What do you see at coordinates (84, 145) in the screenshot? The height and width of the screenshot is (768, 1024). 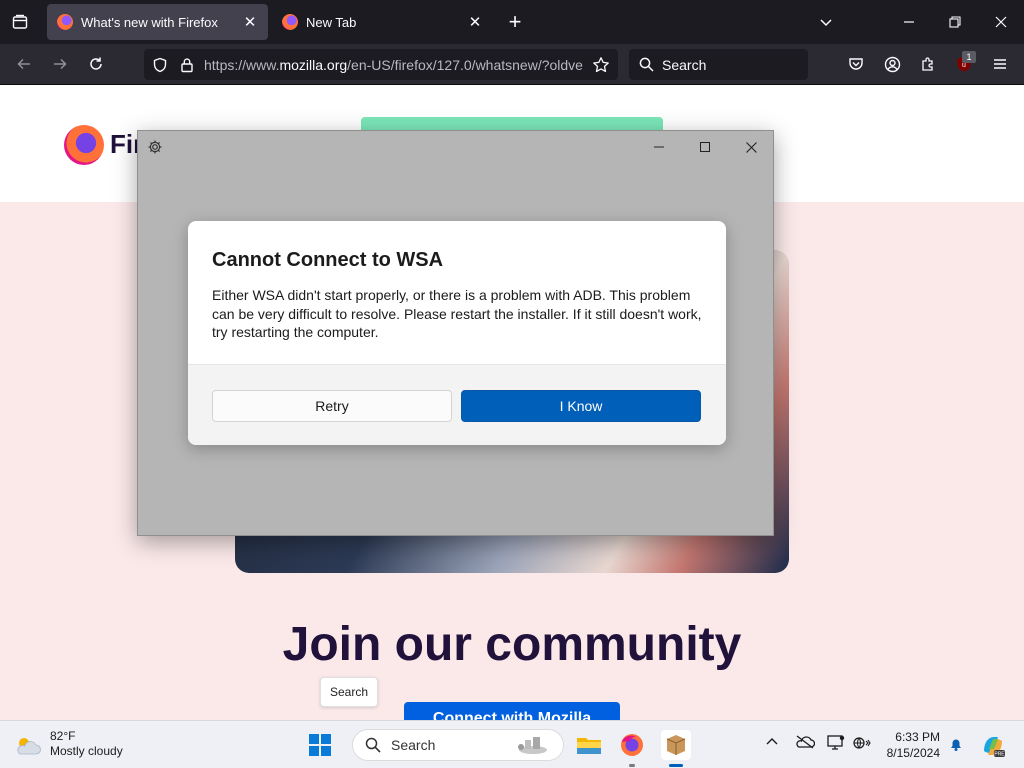 I see `firefox-logo-icon` at bounding box center [84, 145].